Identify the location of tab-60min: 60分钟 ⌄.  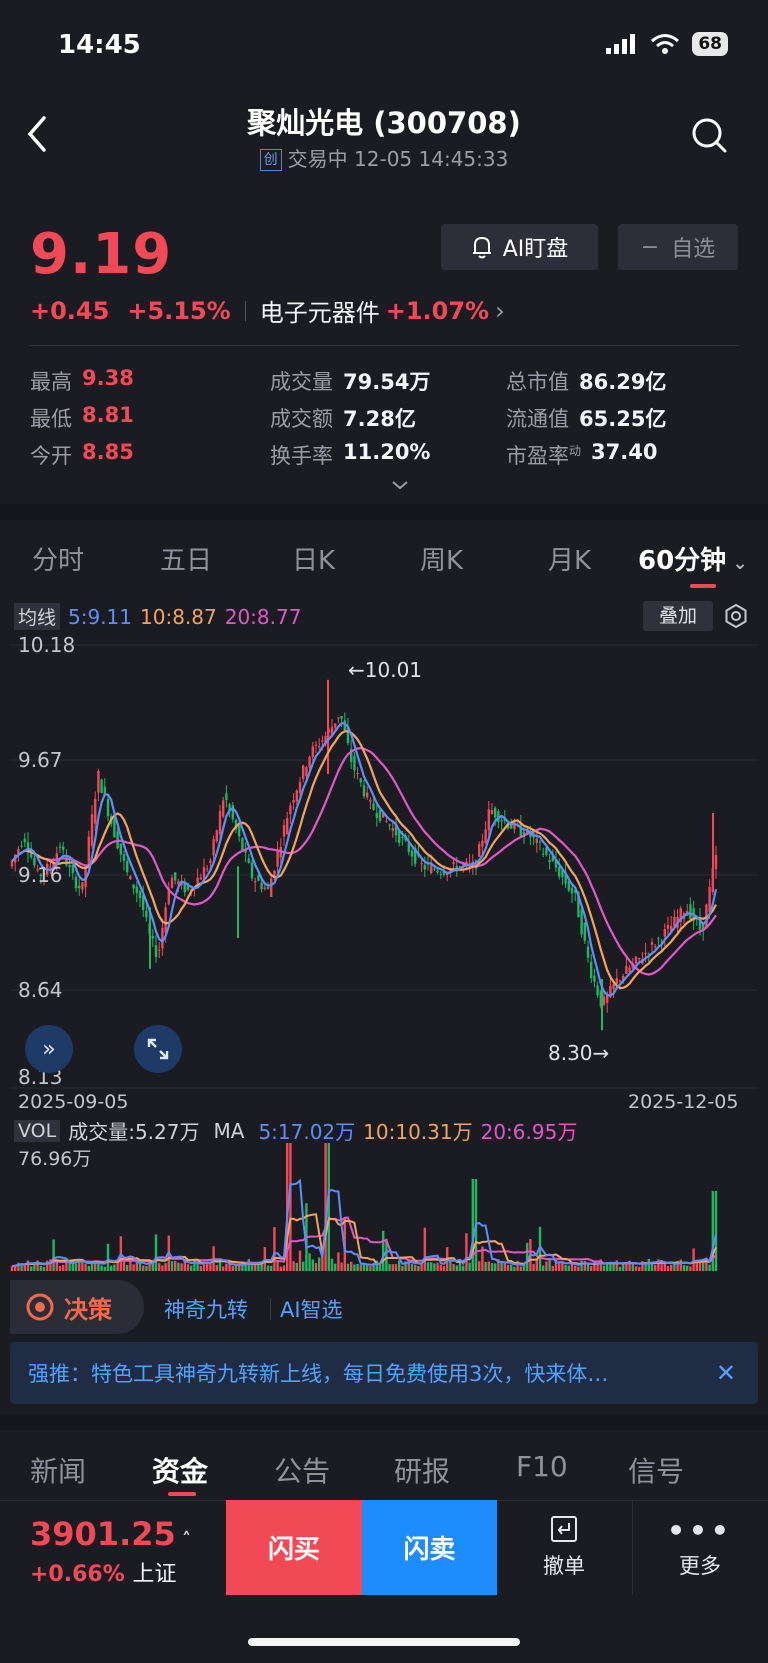
(693, 558).